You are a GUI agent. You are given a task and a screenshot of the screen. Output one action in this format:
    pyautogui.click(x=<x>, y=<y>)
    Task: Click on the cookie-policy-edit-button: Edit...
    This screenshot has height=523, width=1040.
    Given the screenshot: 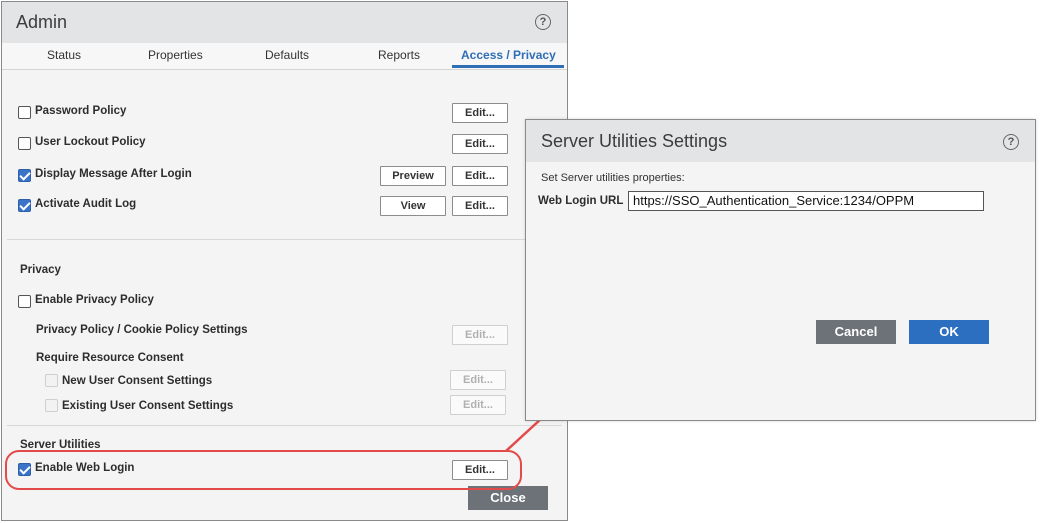 What is the action you would take?
    pyautogui.click(x=480, y=335)
    